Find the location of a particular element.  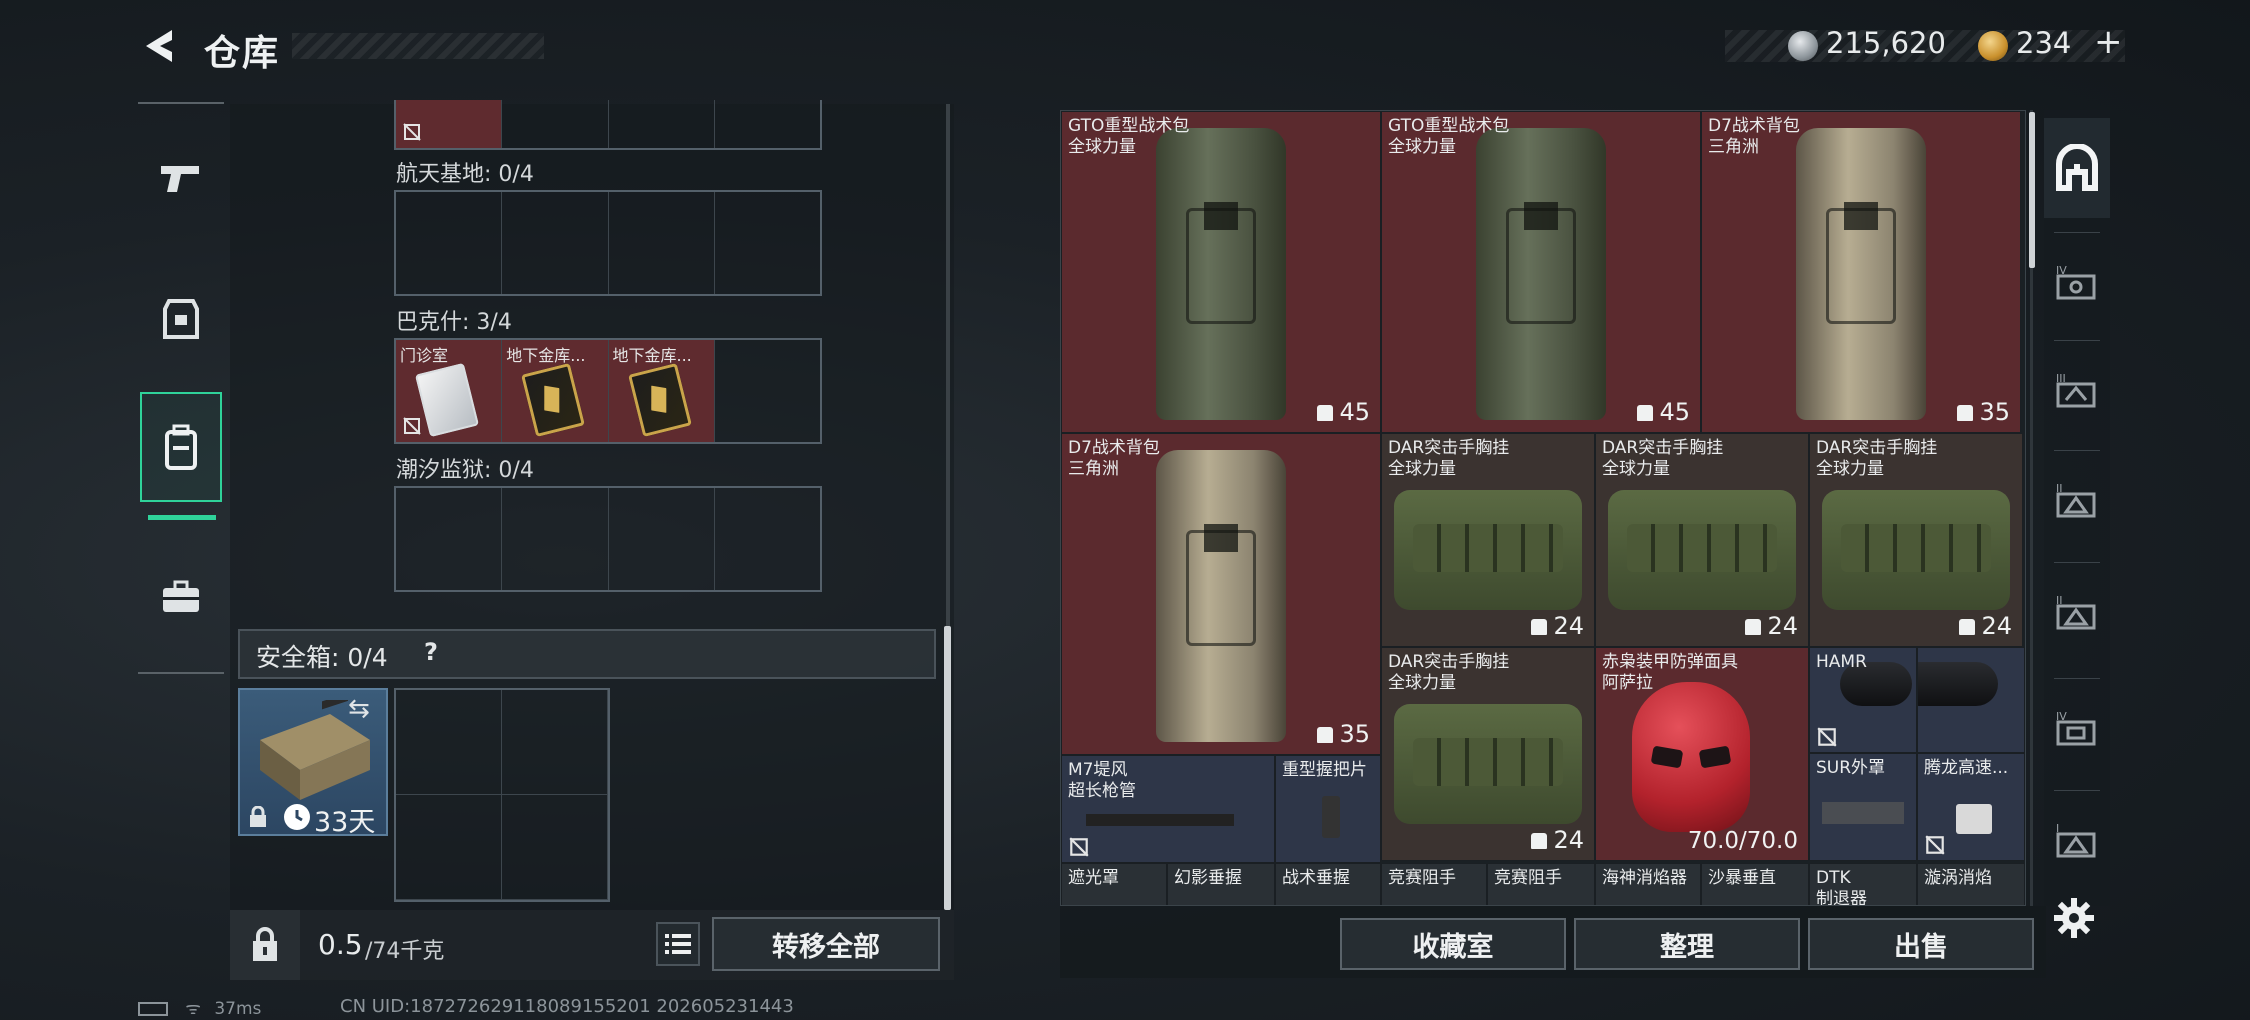

category-page-2a: II is located at coordinates (2077, 500).